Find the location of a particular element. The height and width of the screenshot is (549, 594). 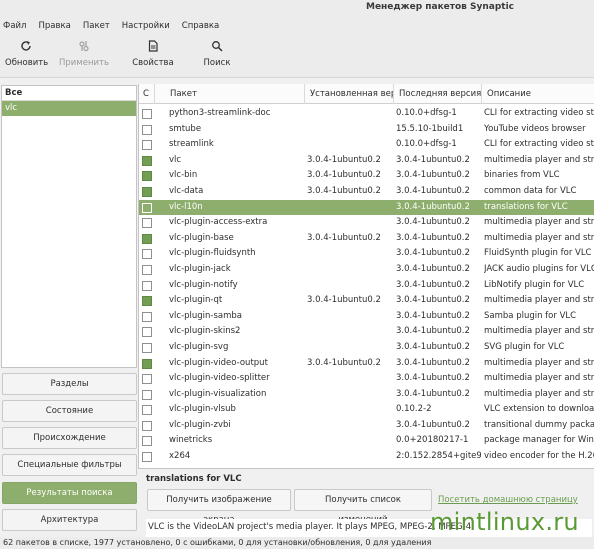

column-status: С is located at coordinates (147, 94).